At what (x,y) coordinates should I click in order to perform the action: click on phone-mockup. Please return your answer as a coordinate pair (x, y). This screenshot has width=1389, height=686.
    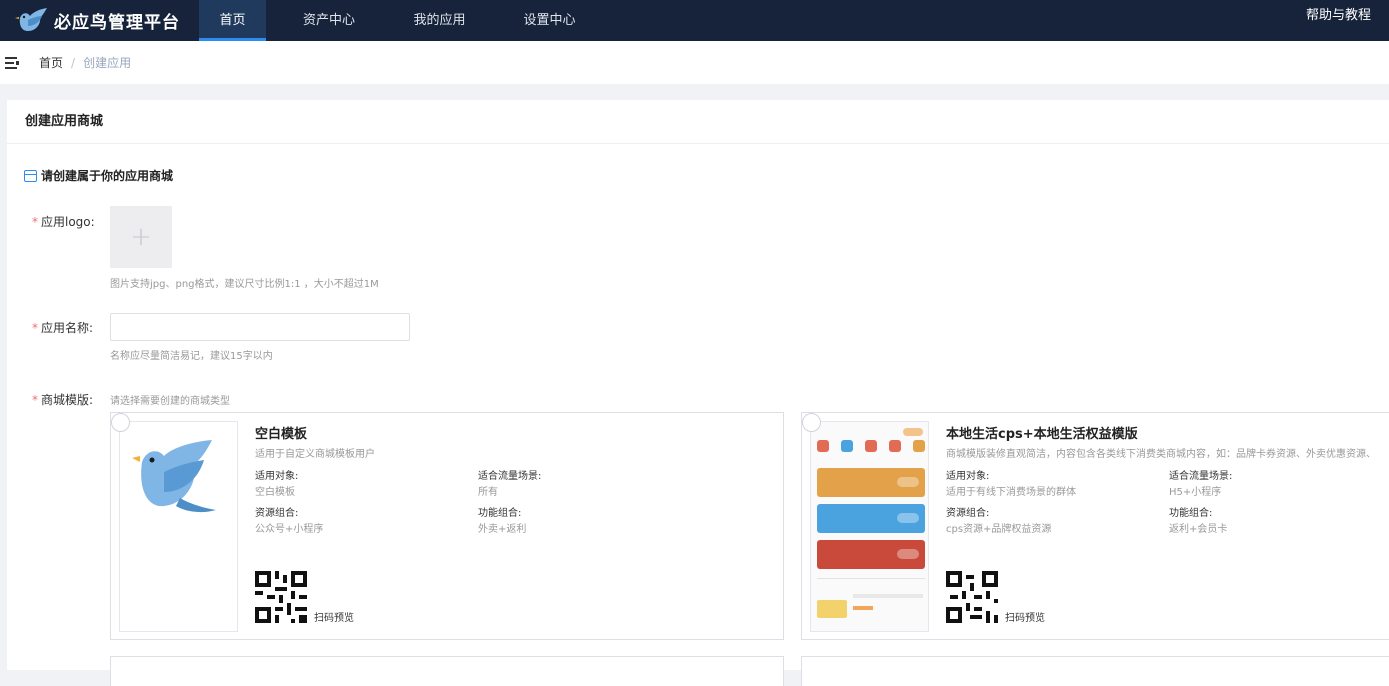
    Looking at the image, I should click on (869, 526).